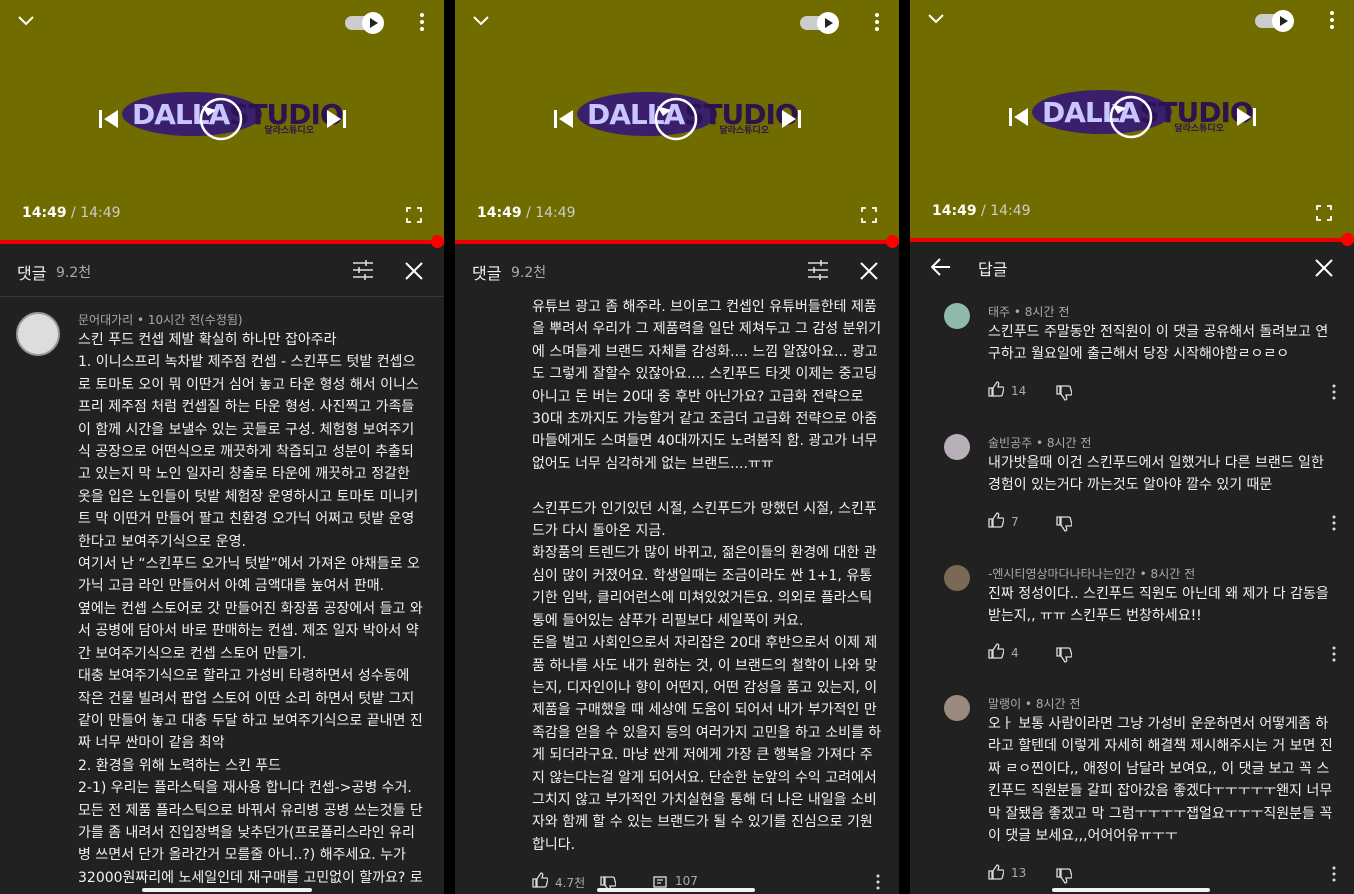 The image size is (1354, 894). I want to click on like-count: 13, so click(1019, 873).